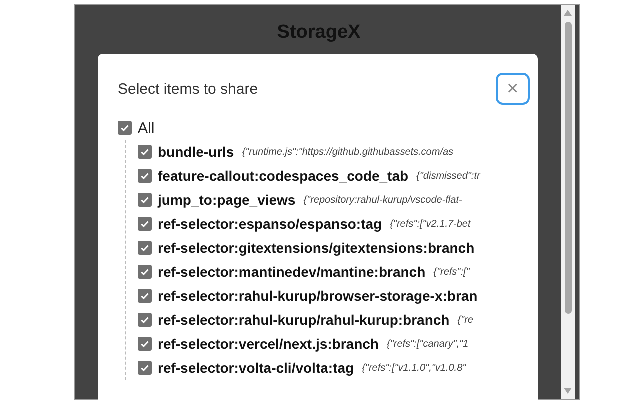 Image resolution: width=640 pixels, height=400 pixels. I want to click on item-value: {"runtime.js":"https://github.githubassets.com/as, so click(348, 152).